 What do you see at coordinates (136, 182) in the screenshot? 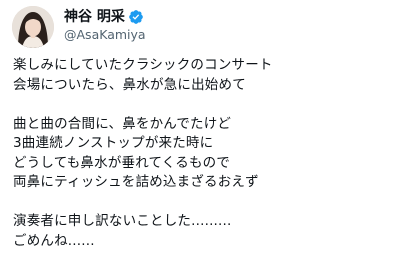
I see `tweet-line: 両鼻にティッシュを詰め込まざるおえず` at bounding box center [136, 182].